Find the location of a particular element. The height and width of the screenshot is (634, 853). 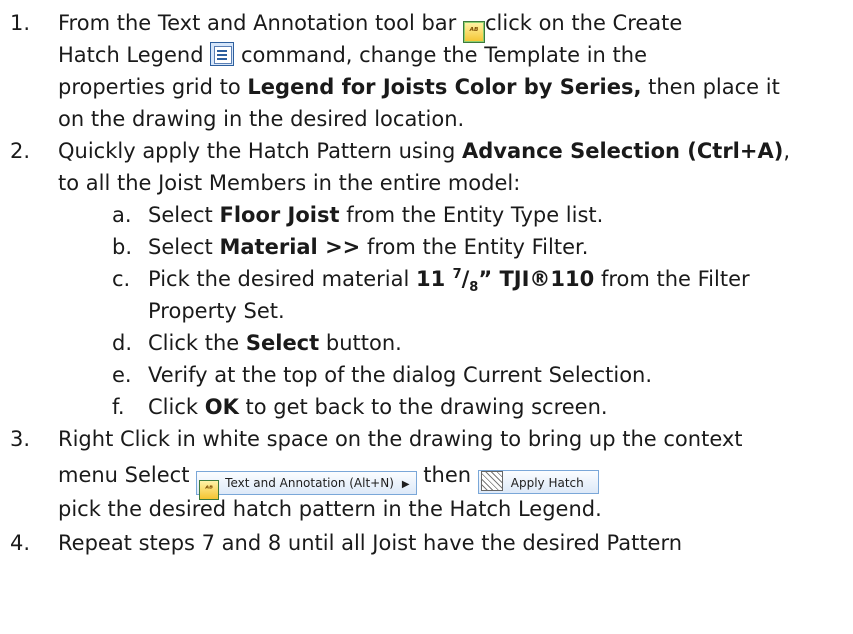

substep-bold: Floor Joist is located at coordinates (279, 215).